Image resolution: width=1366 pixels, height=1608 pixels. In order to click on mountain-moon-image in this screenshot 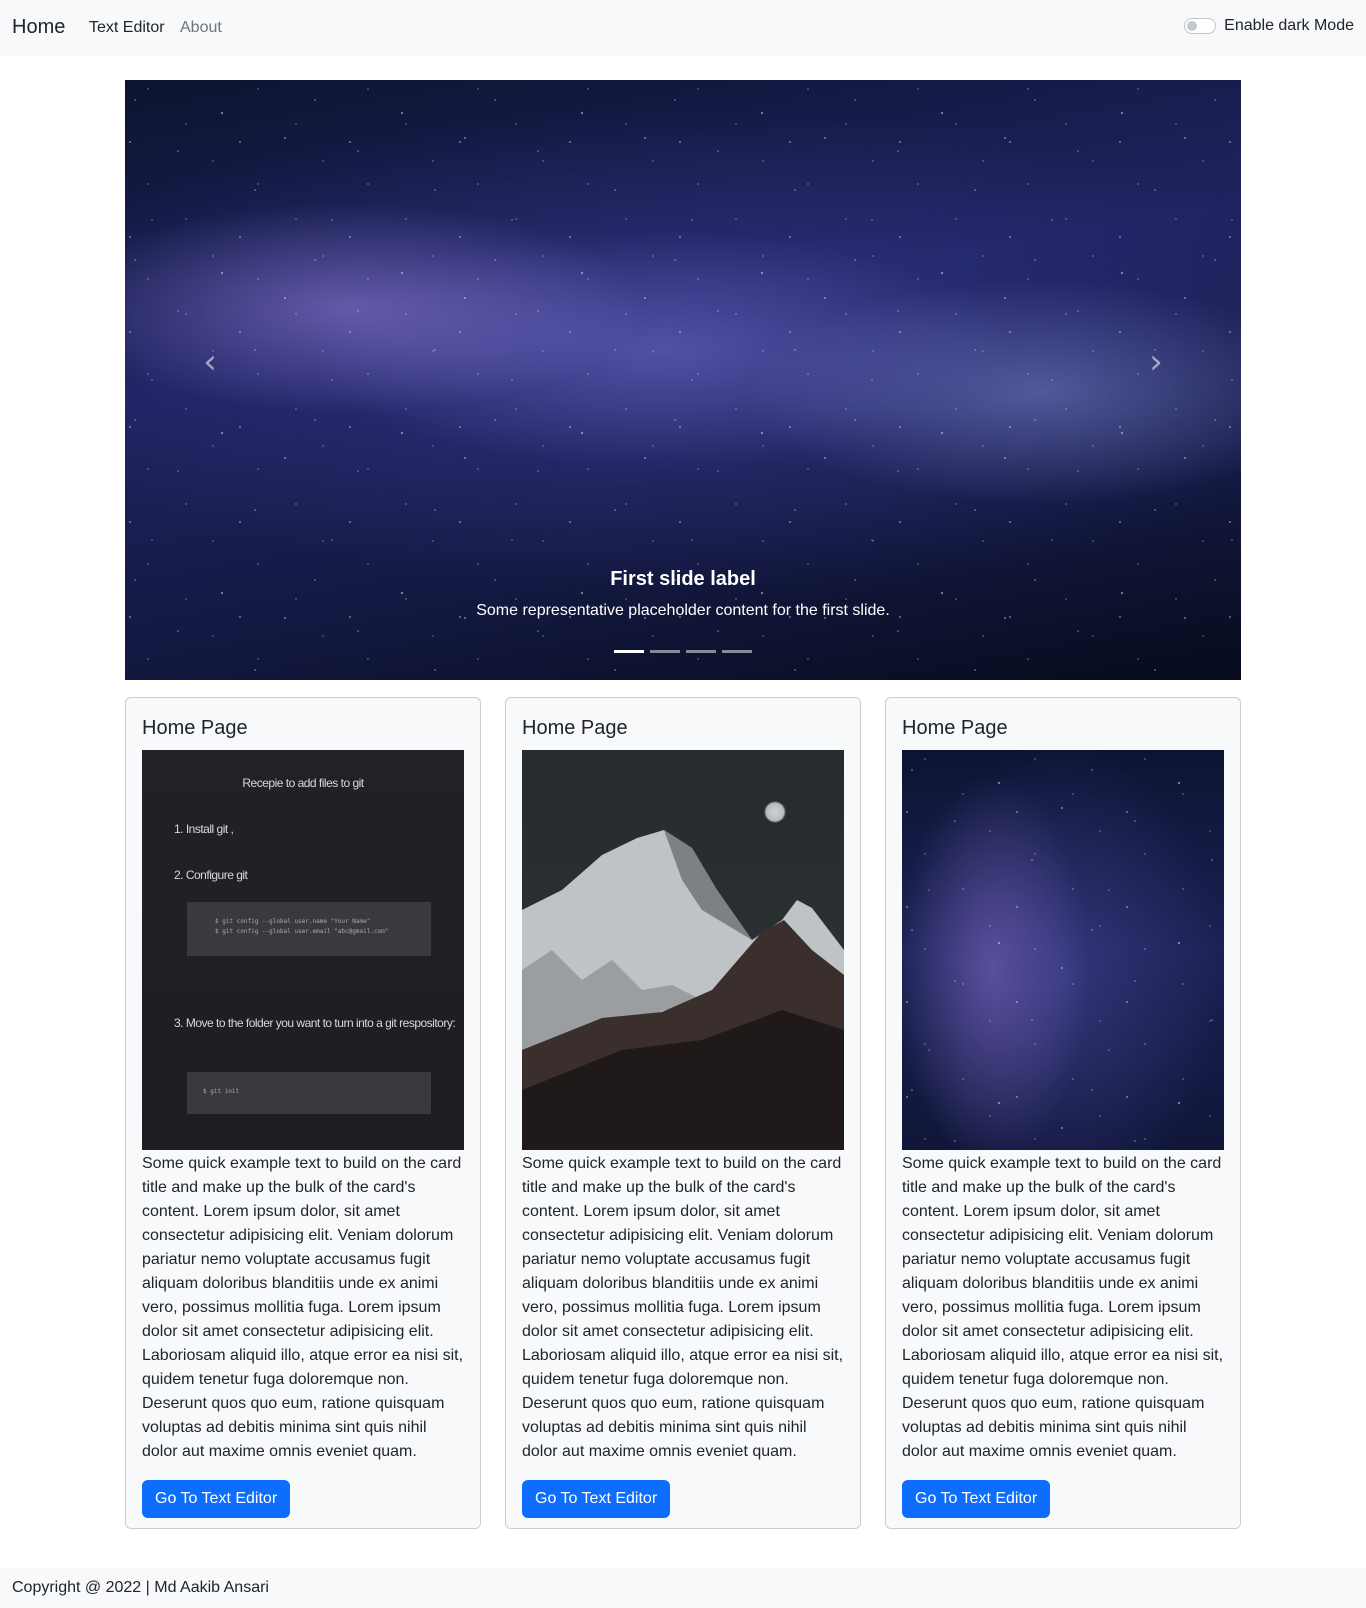, I will do `click(683, 950)`.